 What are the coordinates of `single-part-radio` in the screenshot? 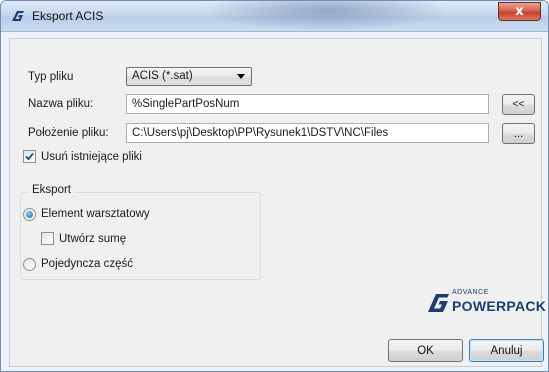 It's located at (29, 264).